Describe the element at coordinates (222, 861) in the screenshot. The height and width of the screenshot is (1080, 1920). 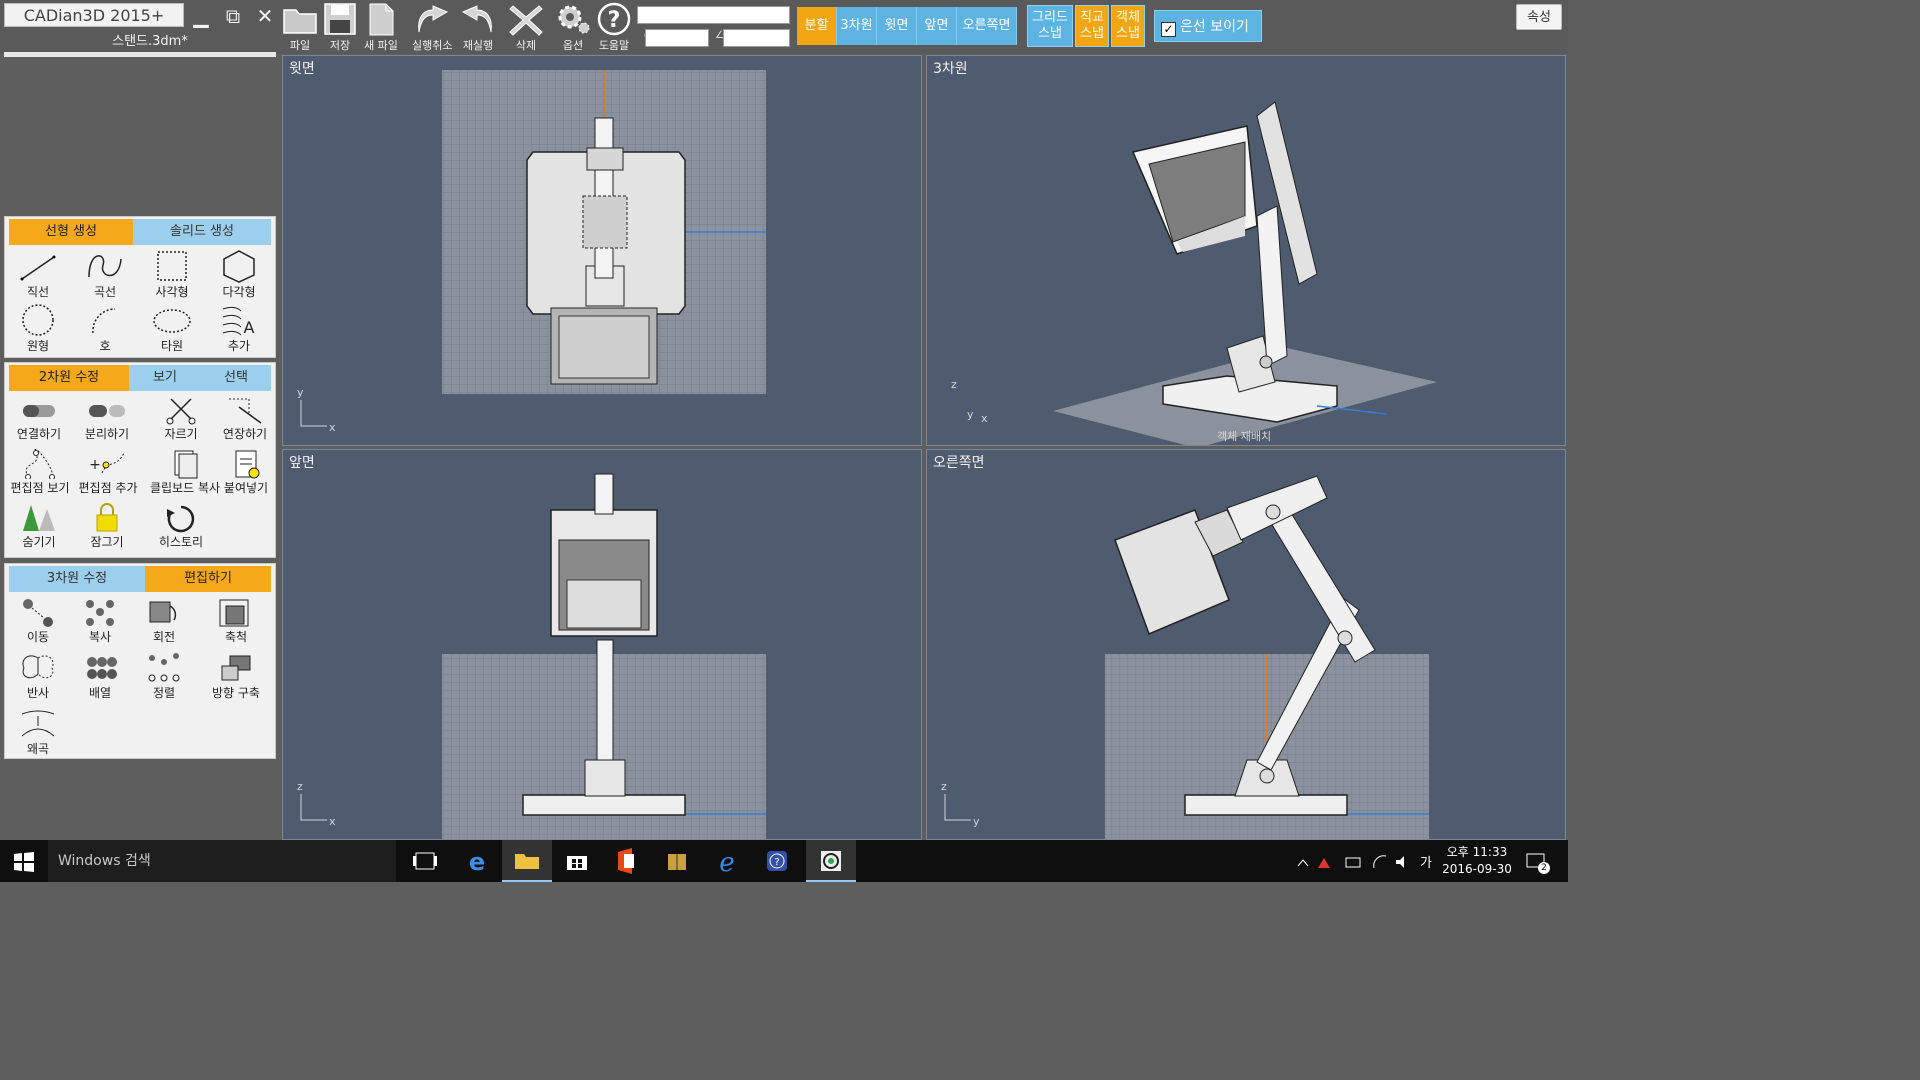
I see `taskbar-search-input: Windows 검색` at that location.